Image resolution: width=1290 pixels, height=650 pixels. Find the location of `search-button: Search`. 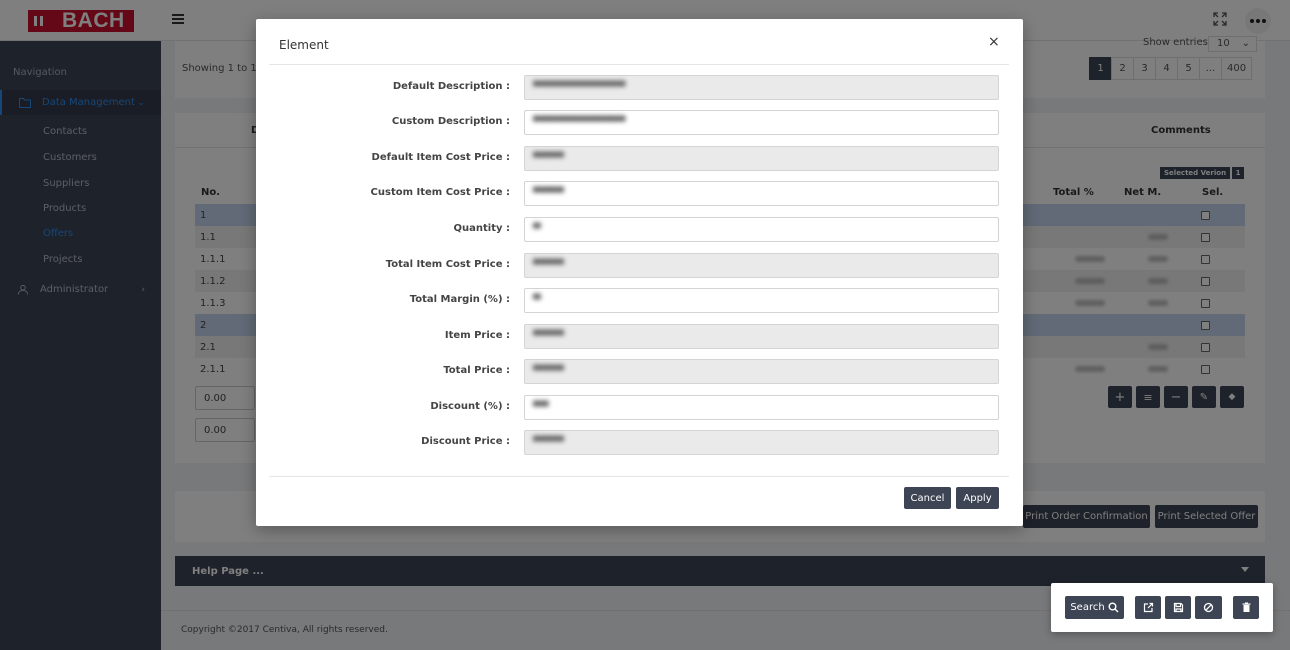

search-button: Search is located at coordinates (1094, 607).